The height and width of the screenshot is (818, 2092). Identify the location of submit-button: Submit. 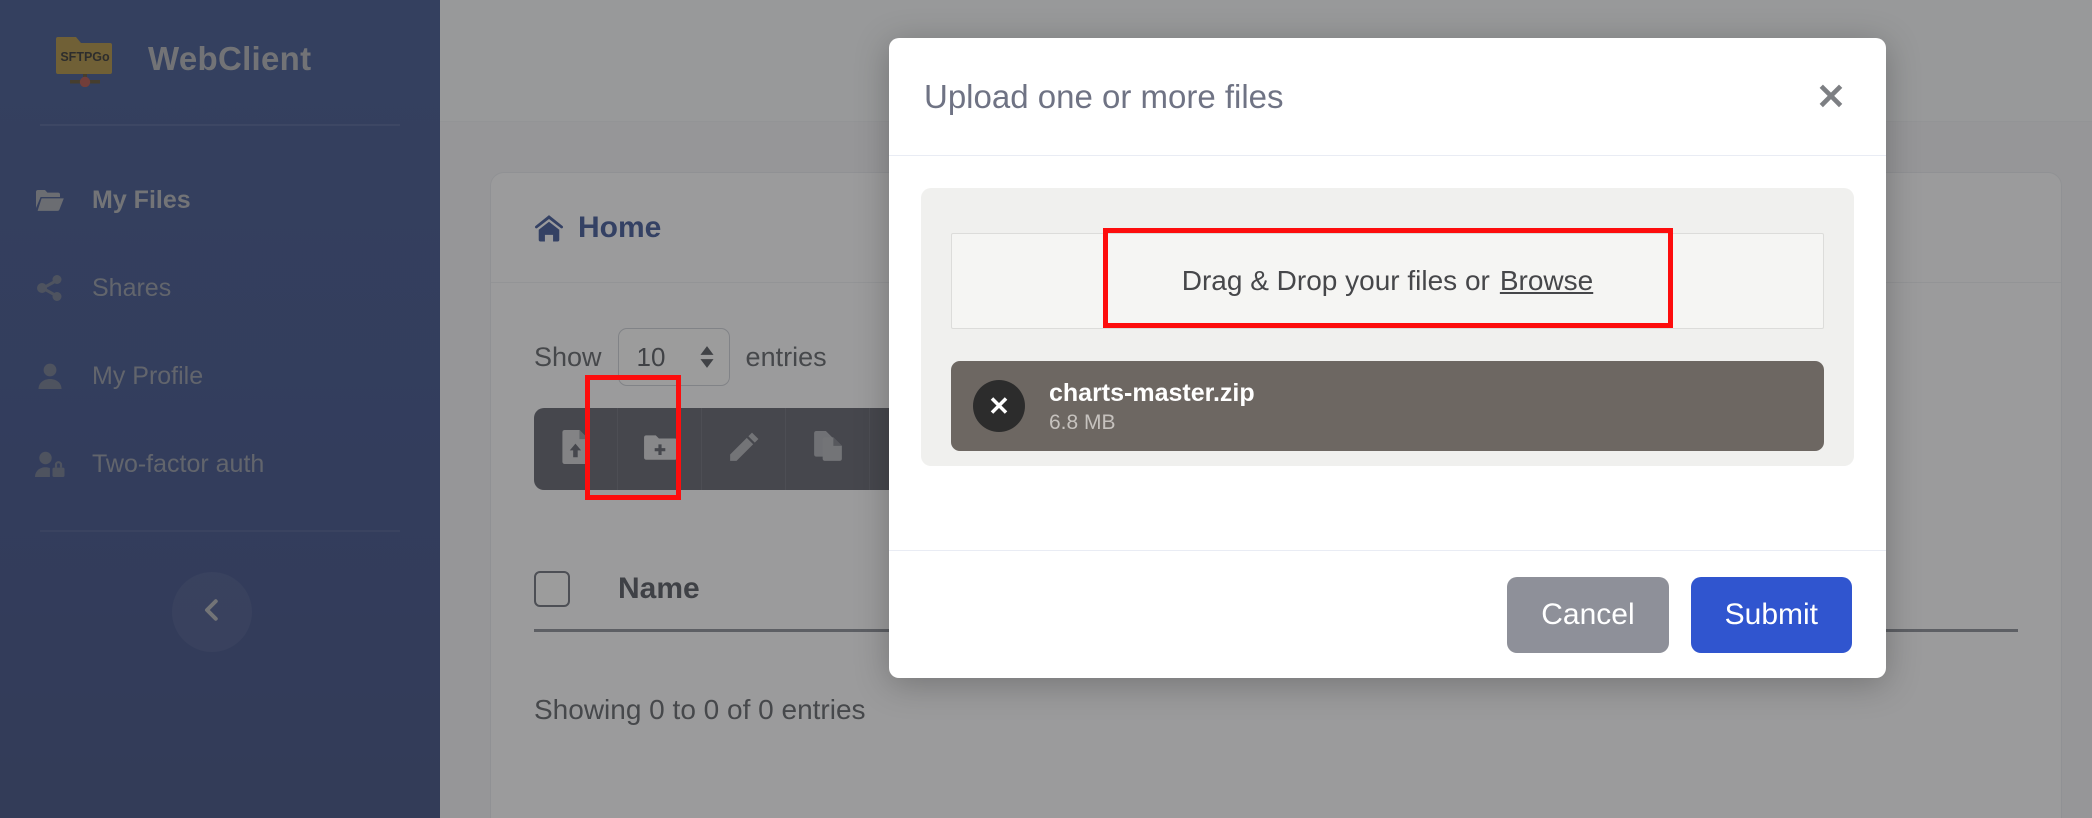
(1771, 614).